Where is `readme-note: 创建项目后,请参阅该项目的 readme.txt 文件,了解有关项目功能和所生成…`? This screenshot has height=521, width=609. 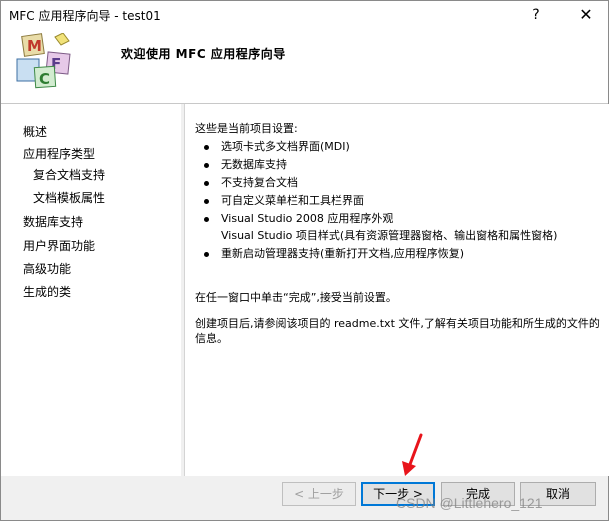
readme-note: 创建项目后,请参阅该项目的 readme.txt 文件,了解有关项目功能和所生成… is located at coordinates (397, 331).